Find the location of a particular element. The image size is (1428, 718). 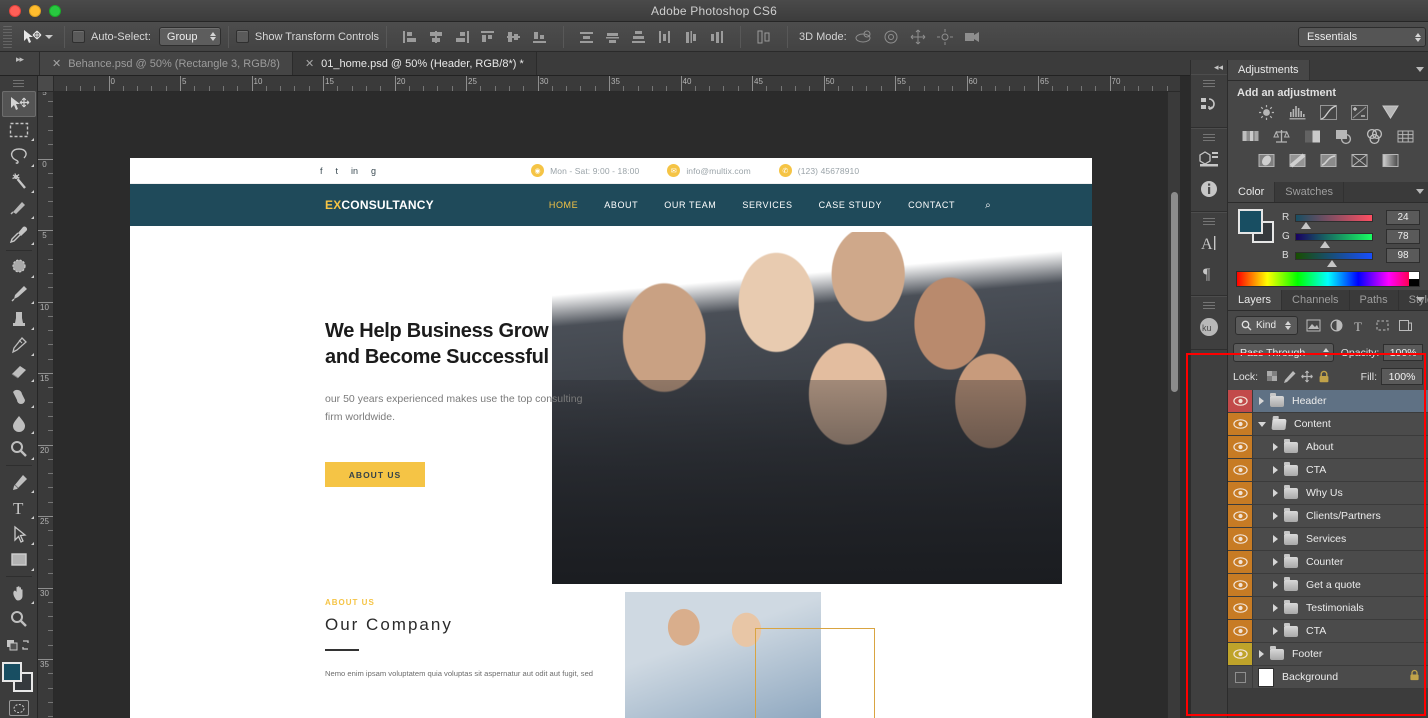

workspace-switcher: Essentials is located at coordinates (1362, 37).